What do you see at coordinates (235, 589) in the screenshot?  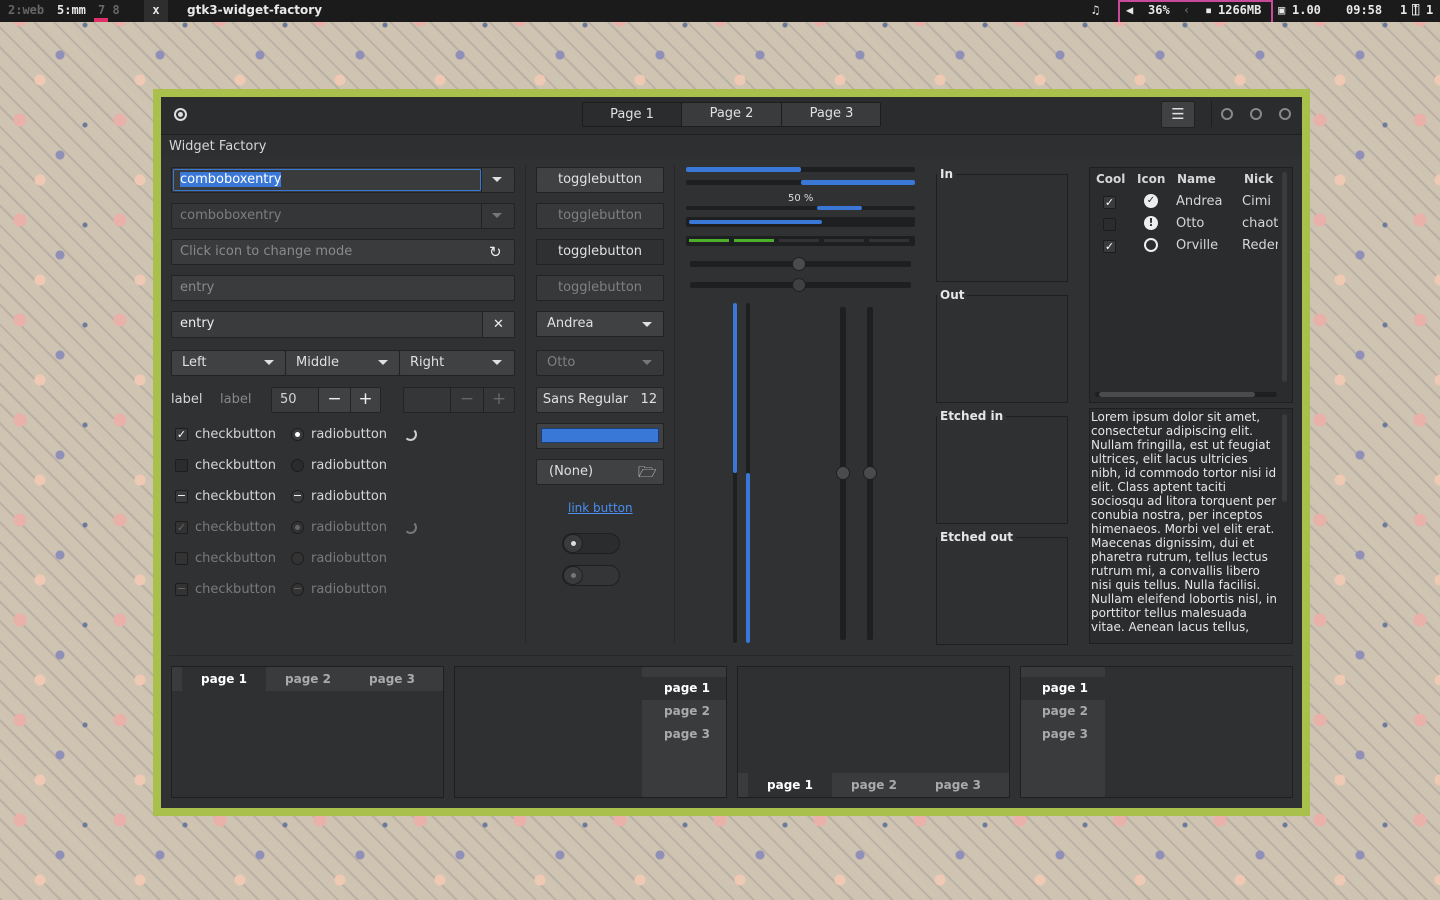 I see `checkbutton-disabled: checkbutton` at bounding box center [235, 589].